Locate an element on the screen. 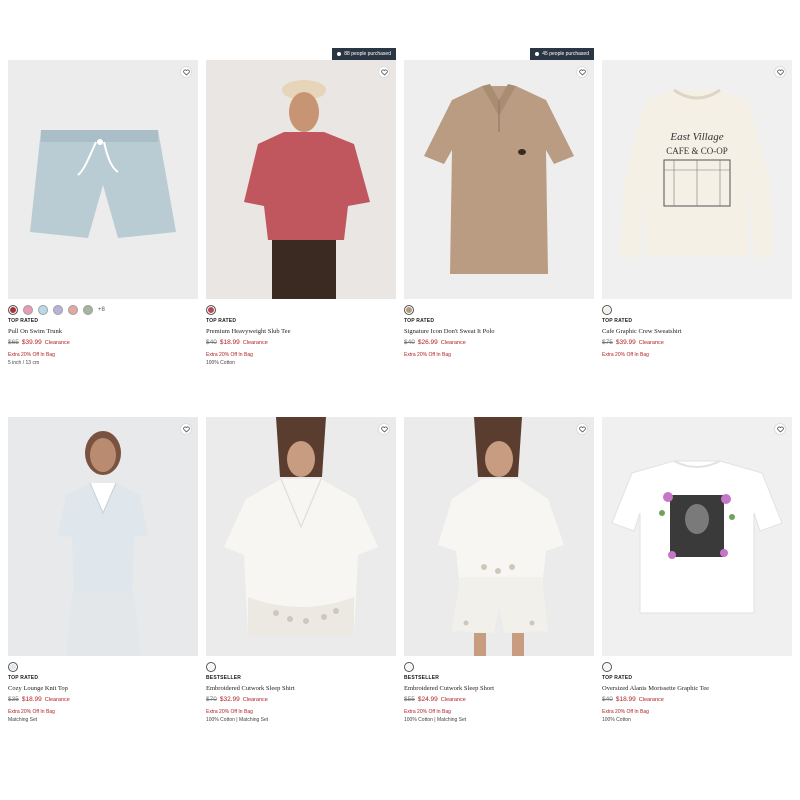 Image resolution: width=800 pixels, height=800 pixels. product-name: Pull On Swim Trunk is located at coordinates (103, 331).